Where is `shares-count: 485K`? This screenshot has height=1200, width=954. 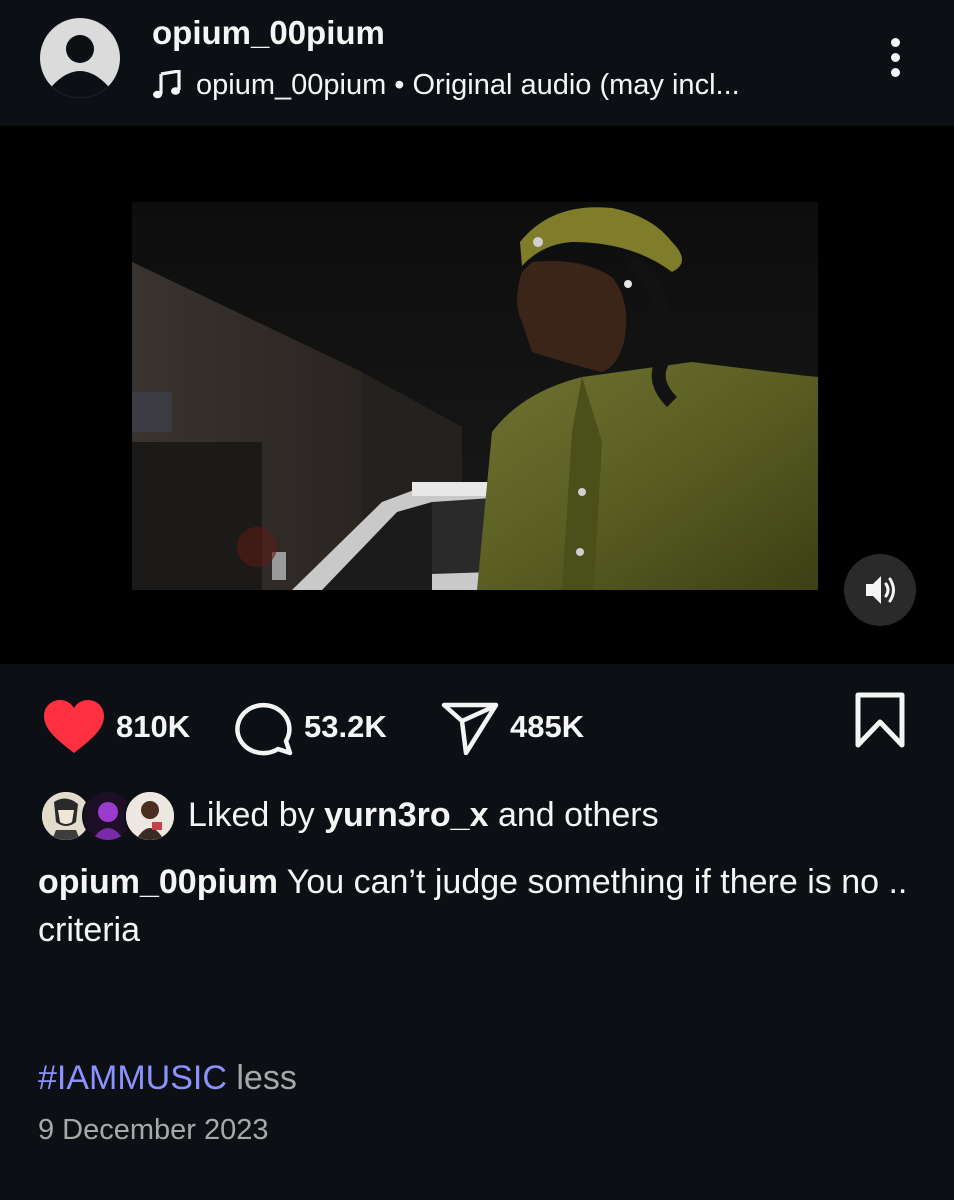
shares-count: 485K is located at coordinates (547, 726).